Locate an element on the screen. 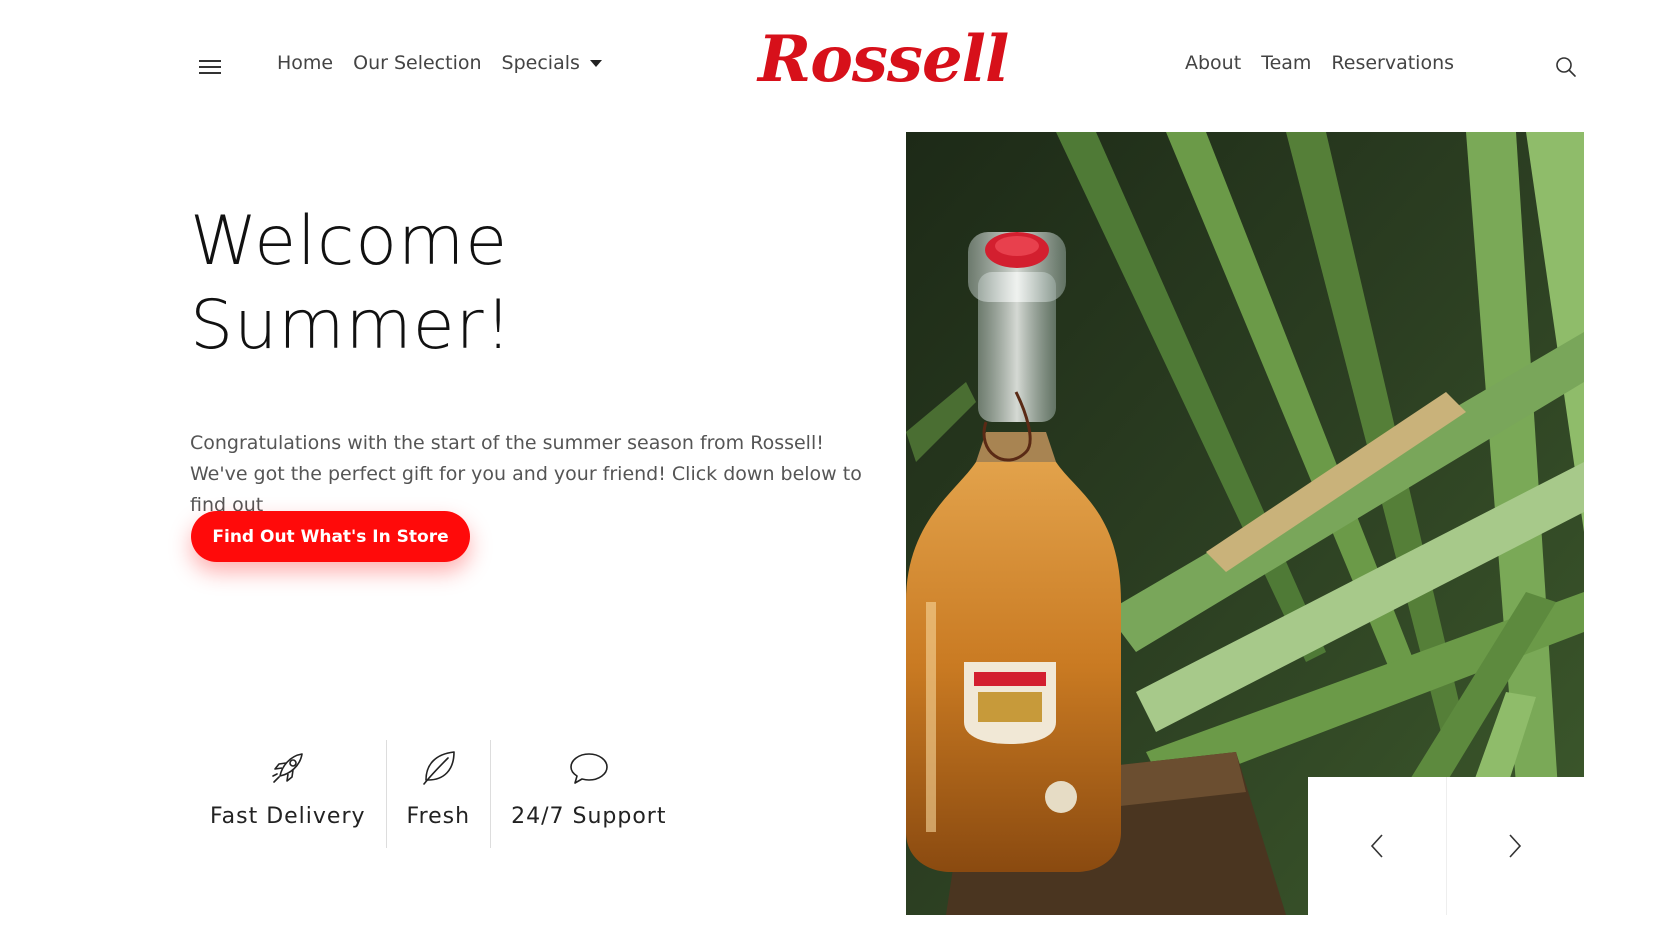  features-row: Fast Delivery Fresh 24/7 Support is located at coordinates (438, 794).